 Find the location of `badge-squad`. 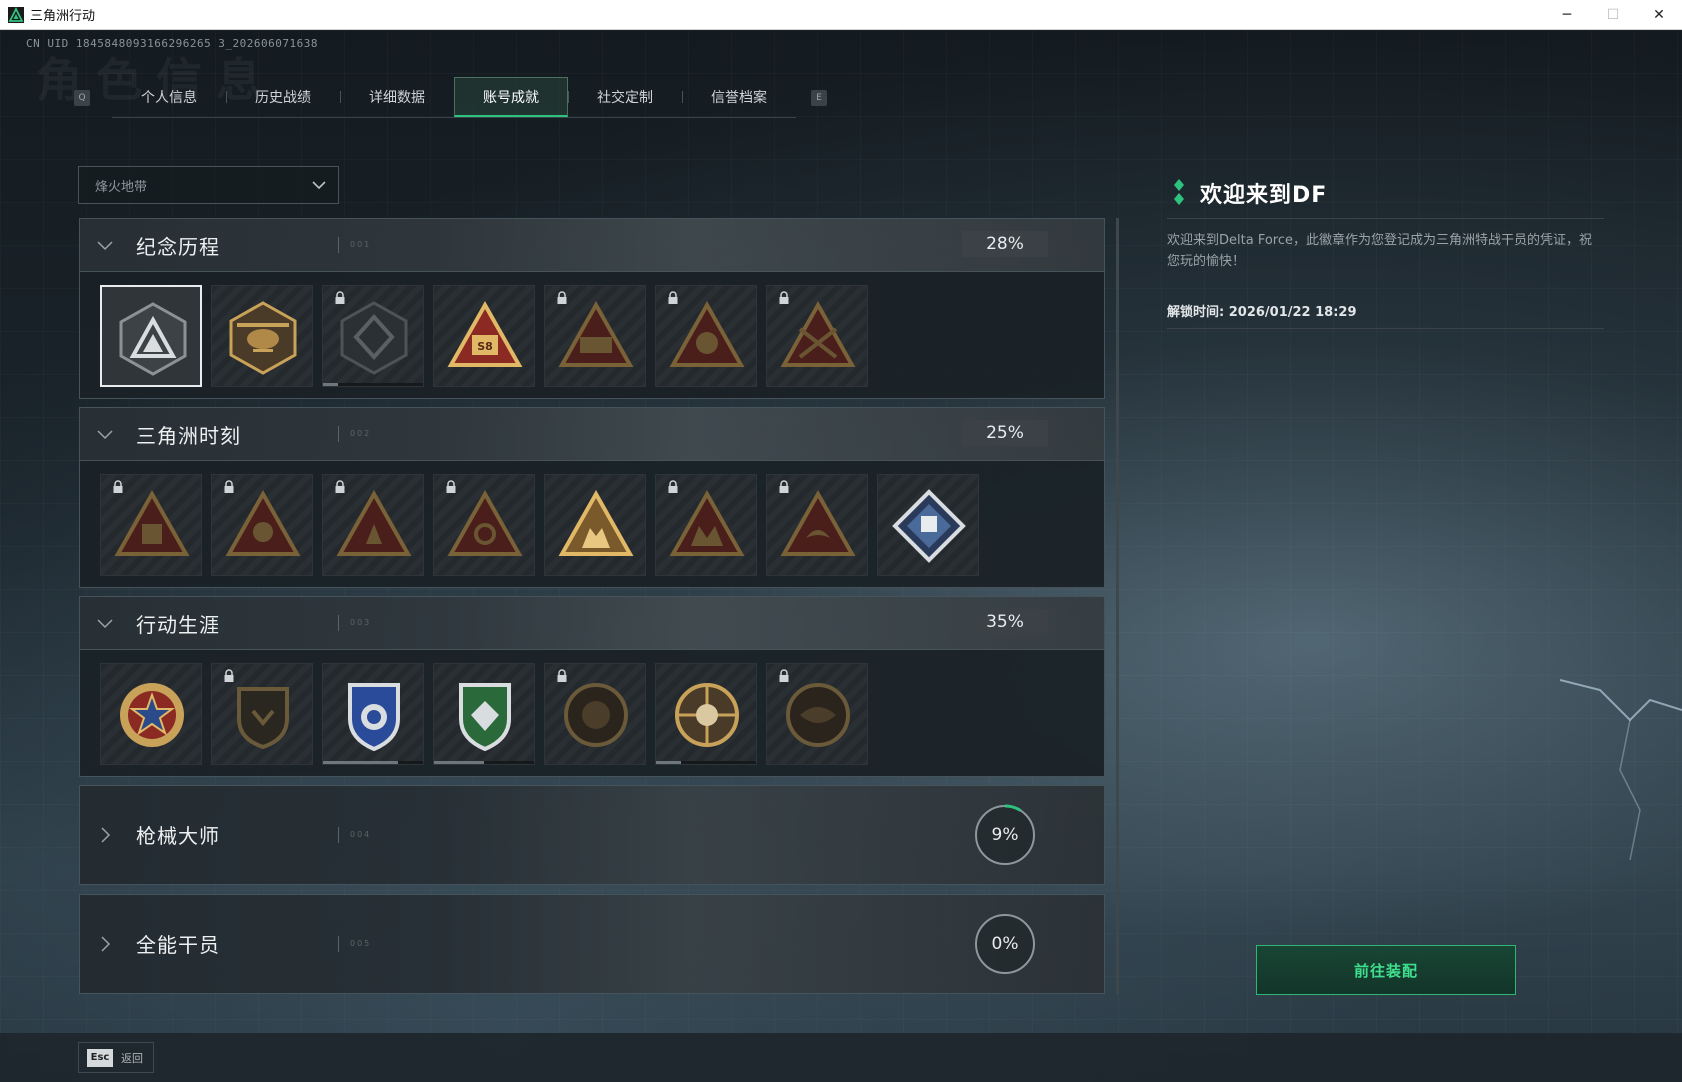

badge-squad is located at coordinates (595, 525).